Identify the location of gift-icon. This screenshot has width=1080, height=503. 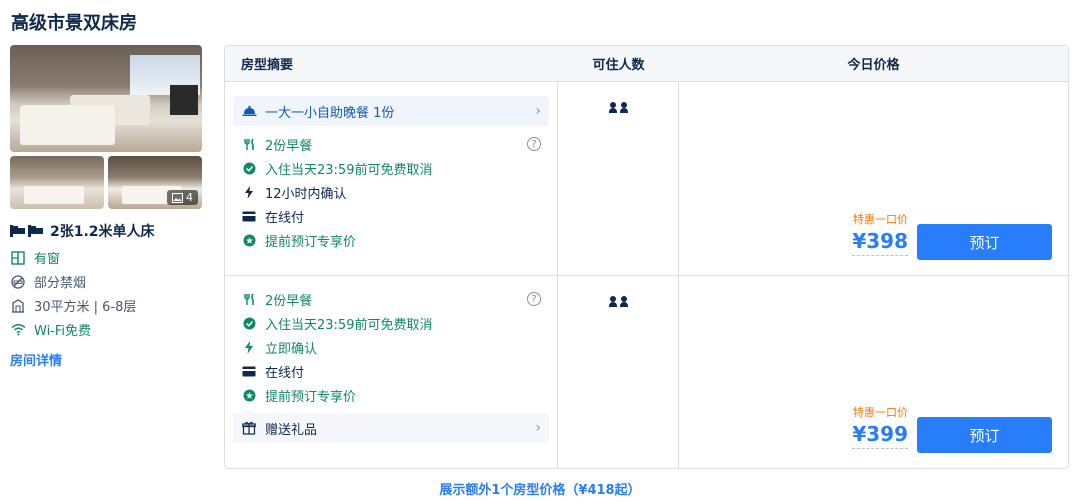
(249, 428).